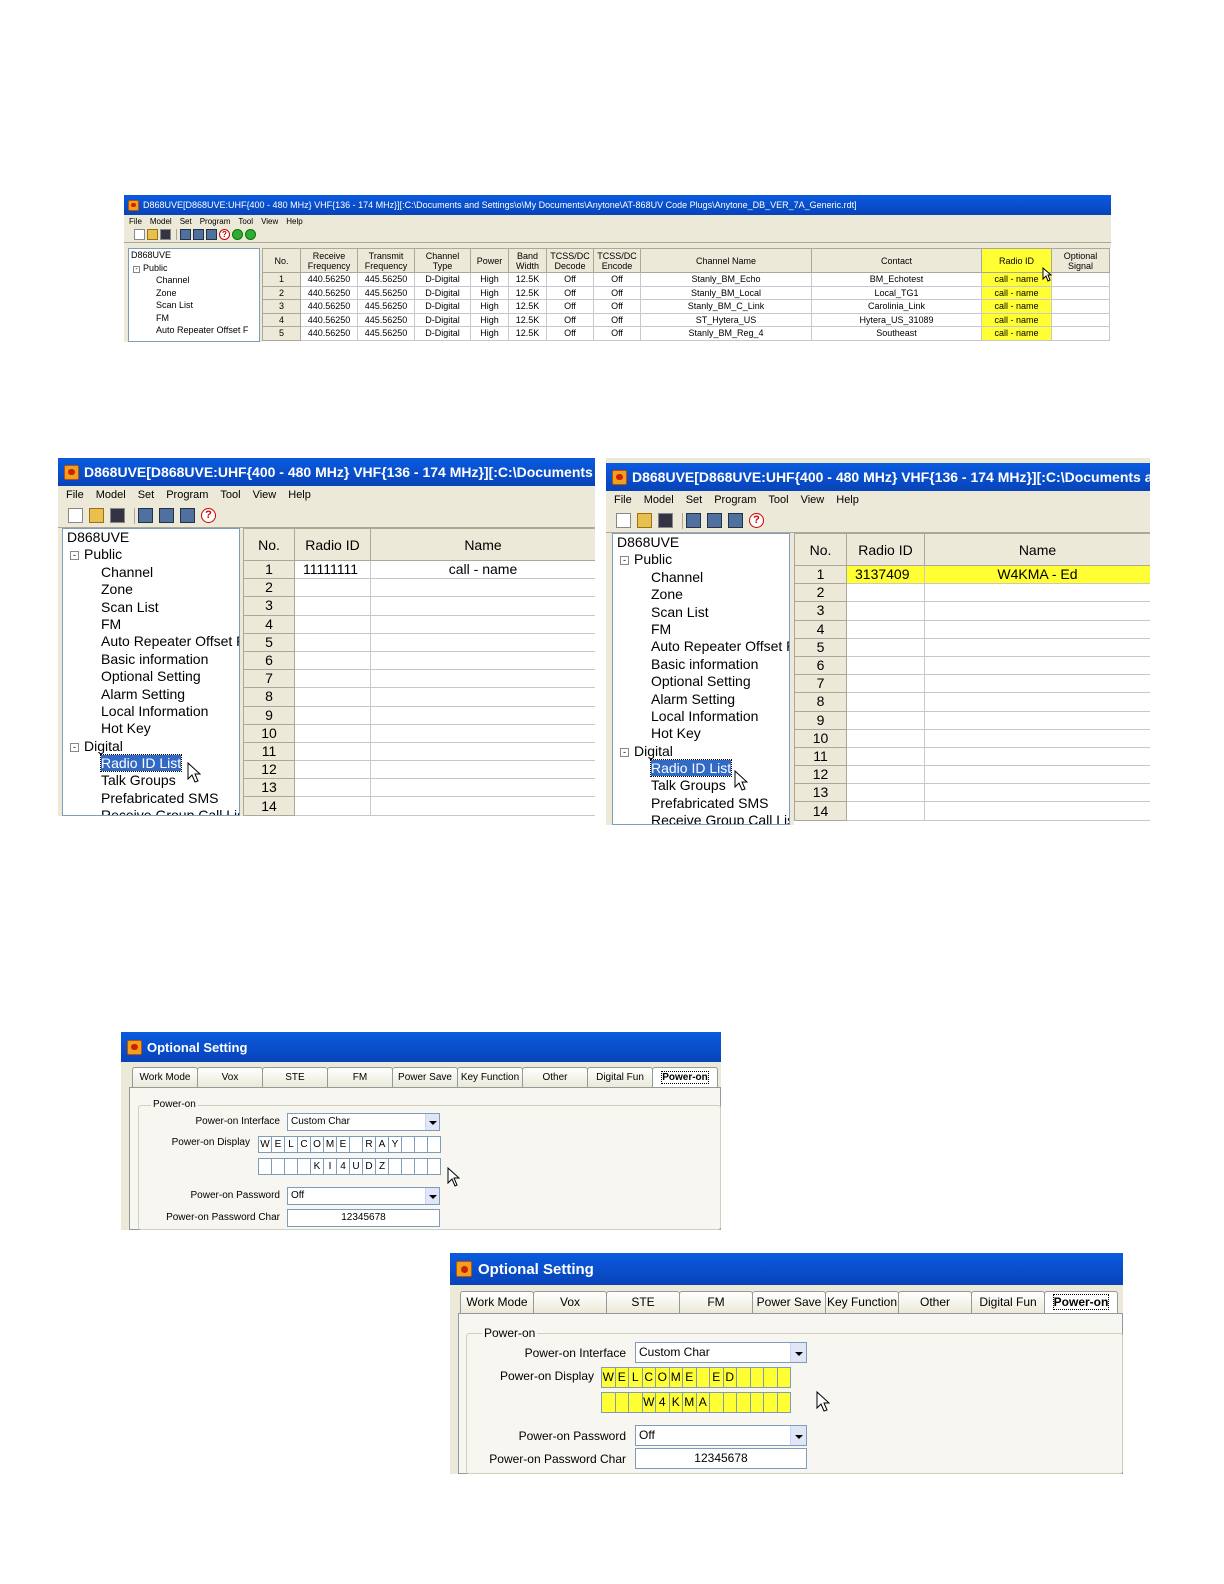 The image size is (1224, 1584). I want to click on table-cell: 11111111, so click(332, 569).